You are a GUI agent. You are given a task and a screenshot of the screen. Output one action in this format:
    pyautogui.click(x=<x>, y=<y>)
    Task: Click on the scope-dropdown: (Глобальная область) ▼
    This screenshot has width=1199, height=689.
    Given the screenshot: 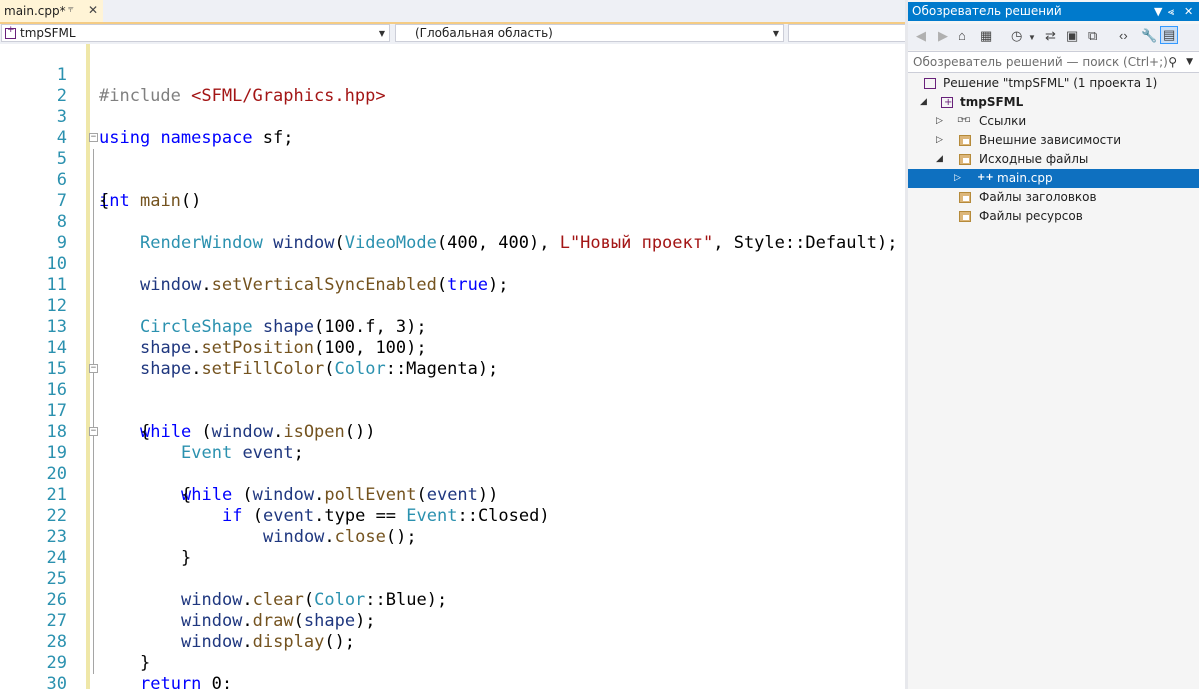 What is the action you would take?
    pyautogui.click(x=589, y=33)
    